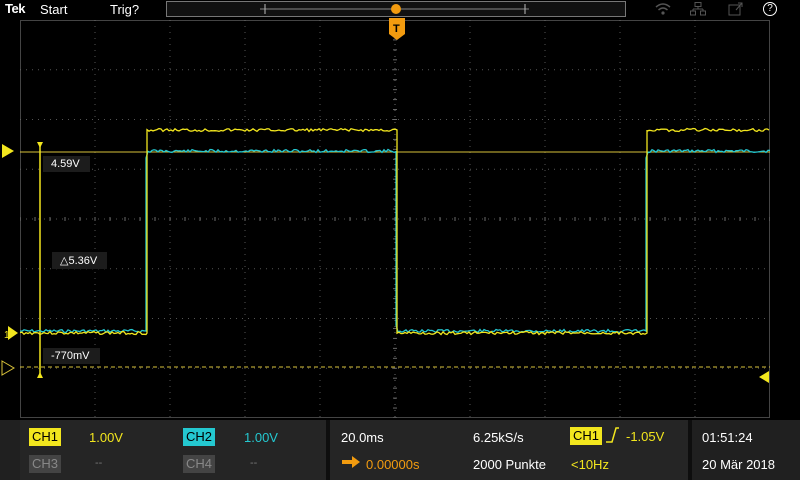 Image resolution: width=800 pixels, height=480 pixels. Describe the element at coordinates (764, 377) in the screenshot. I see `trigger-level-marker` at that location.